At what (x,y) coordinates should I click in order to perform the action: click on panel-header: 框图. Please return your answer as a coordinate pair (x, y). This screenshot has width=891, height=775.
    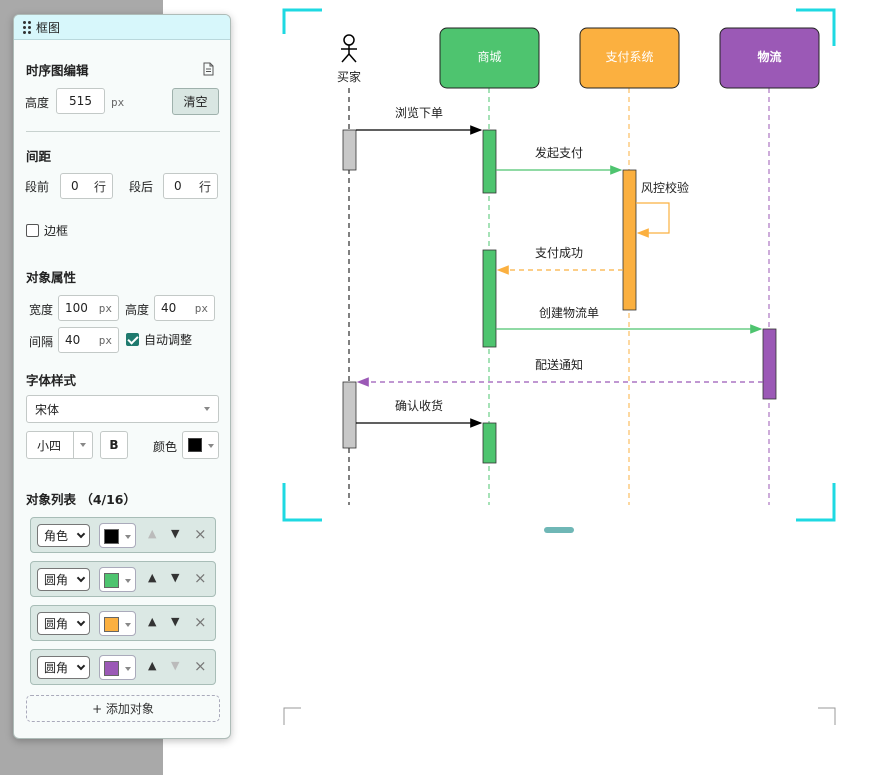
    Looking at the image, I should click on (122, 27).